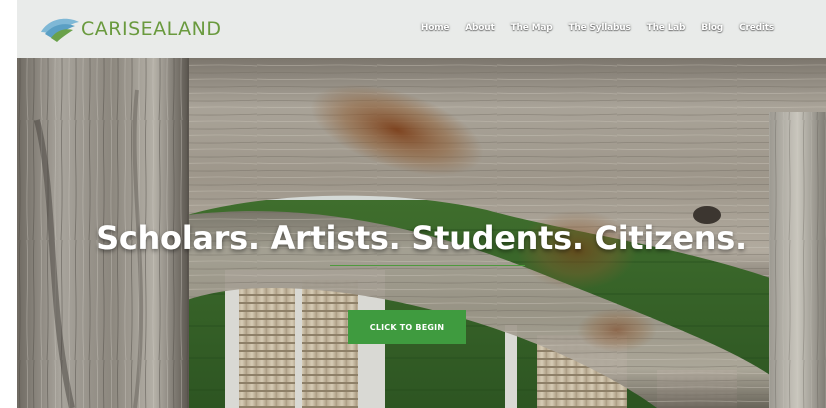 The image size is (826, 408). Describe the element at coordinates (712, 28) in the screenshot. I see `nav-item-blog: Blog` at that location.